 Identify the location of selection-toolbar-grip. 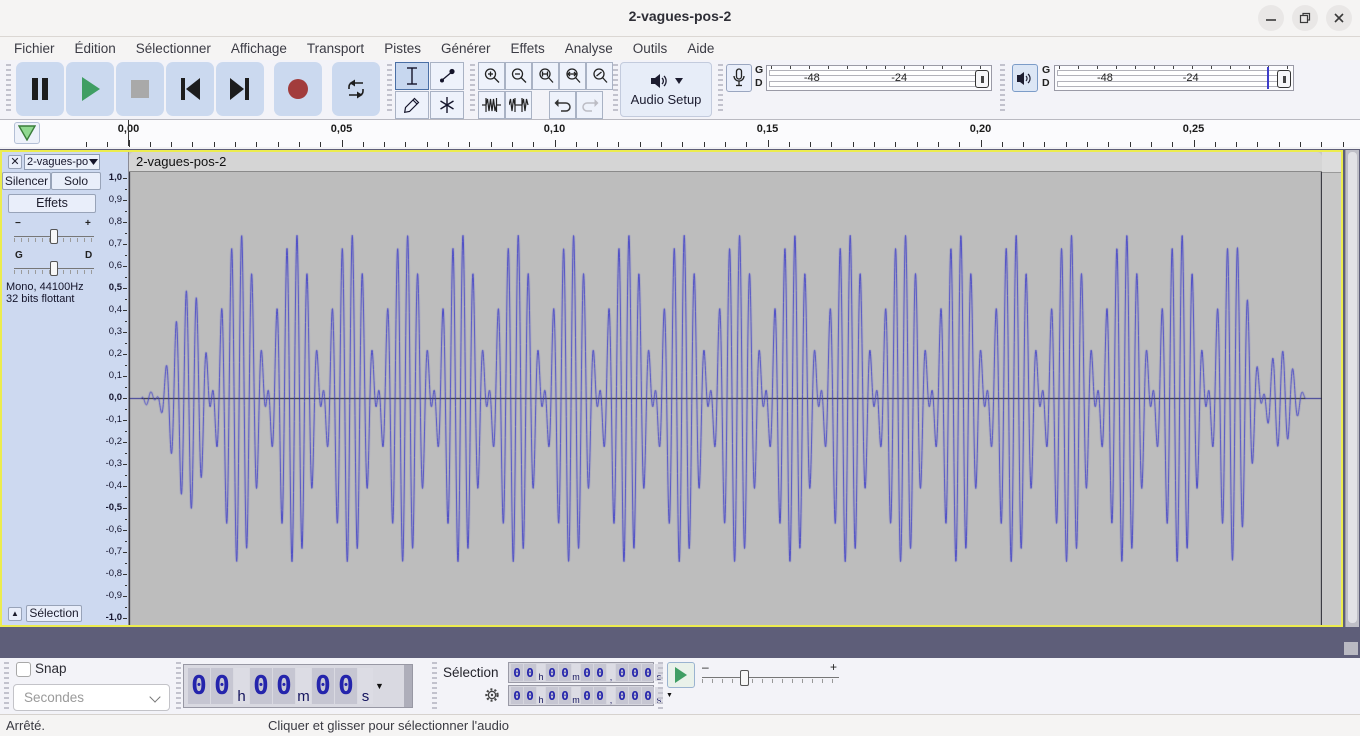
(434, 686).